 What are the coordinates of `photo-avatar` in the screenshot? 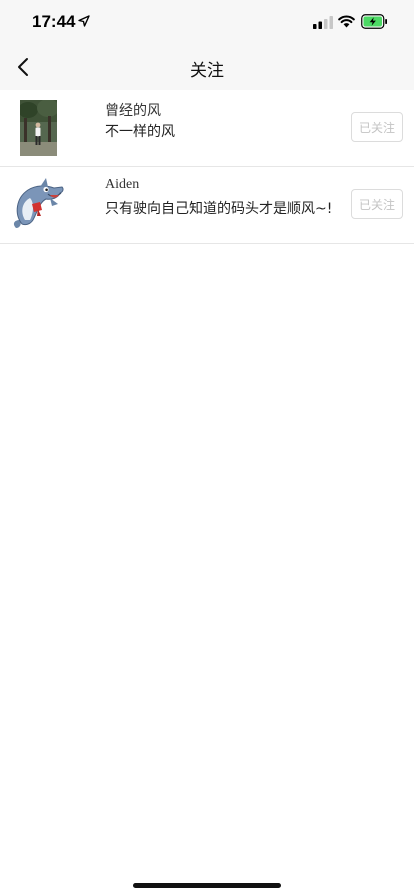 It's located at (38, 128).